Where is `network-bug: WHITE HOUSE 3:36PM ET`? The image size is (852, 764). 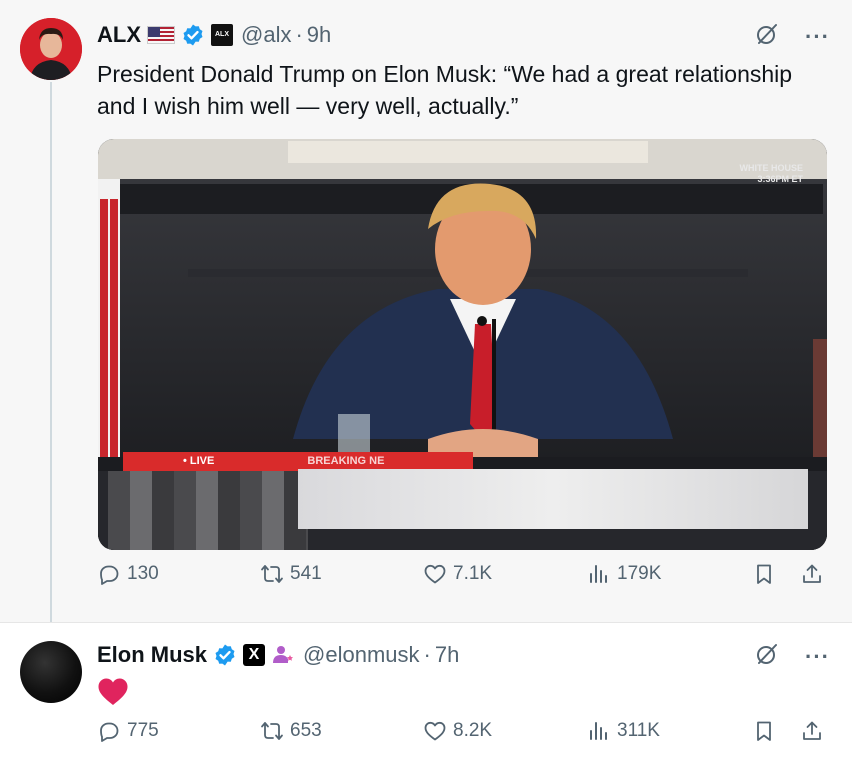
network-bug: WHITE HOUSE 3:36PM ET is located at coordinates (771, 174).